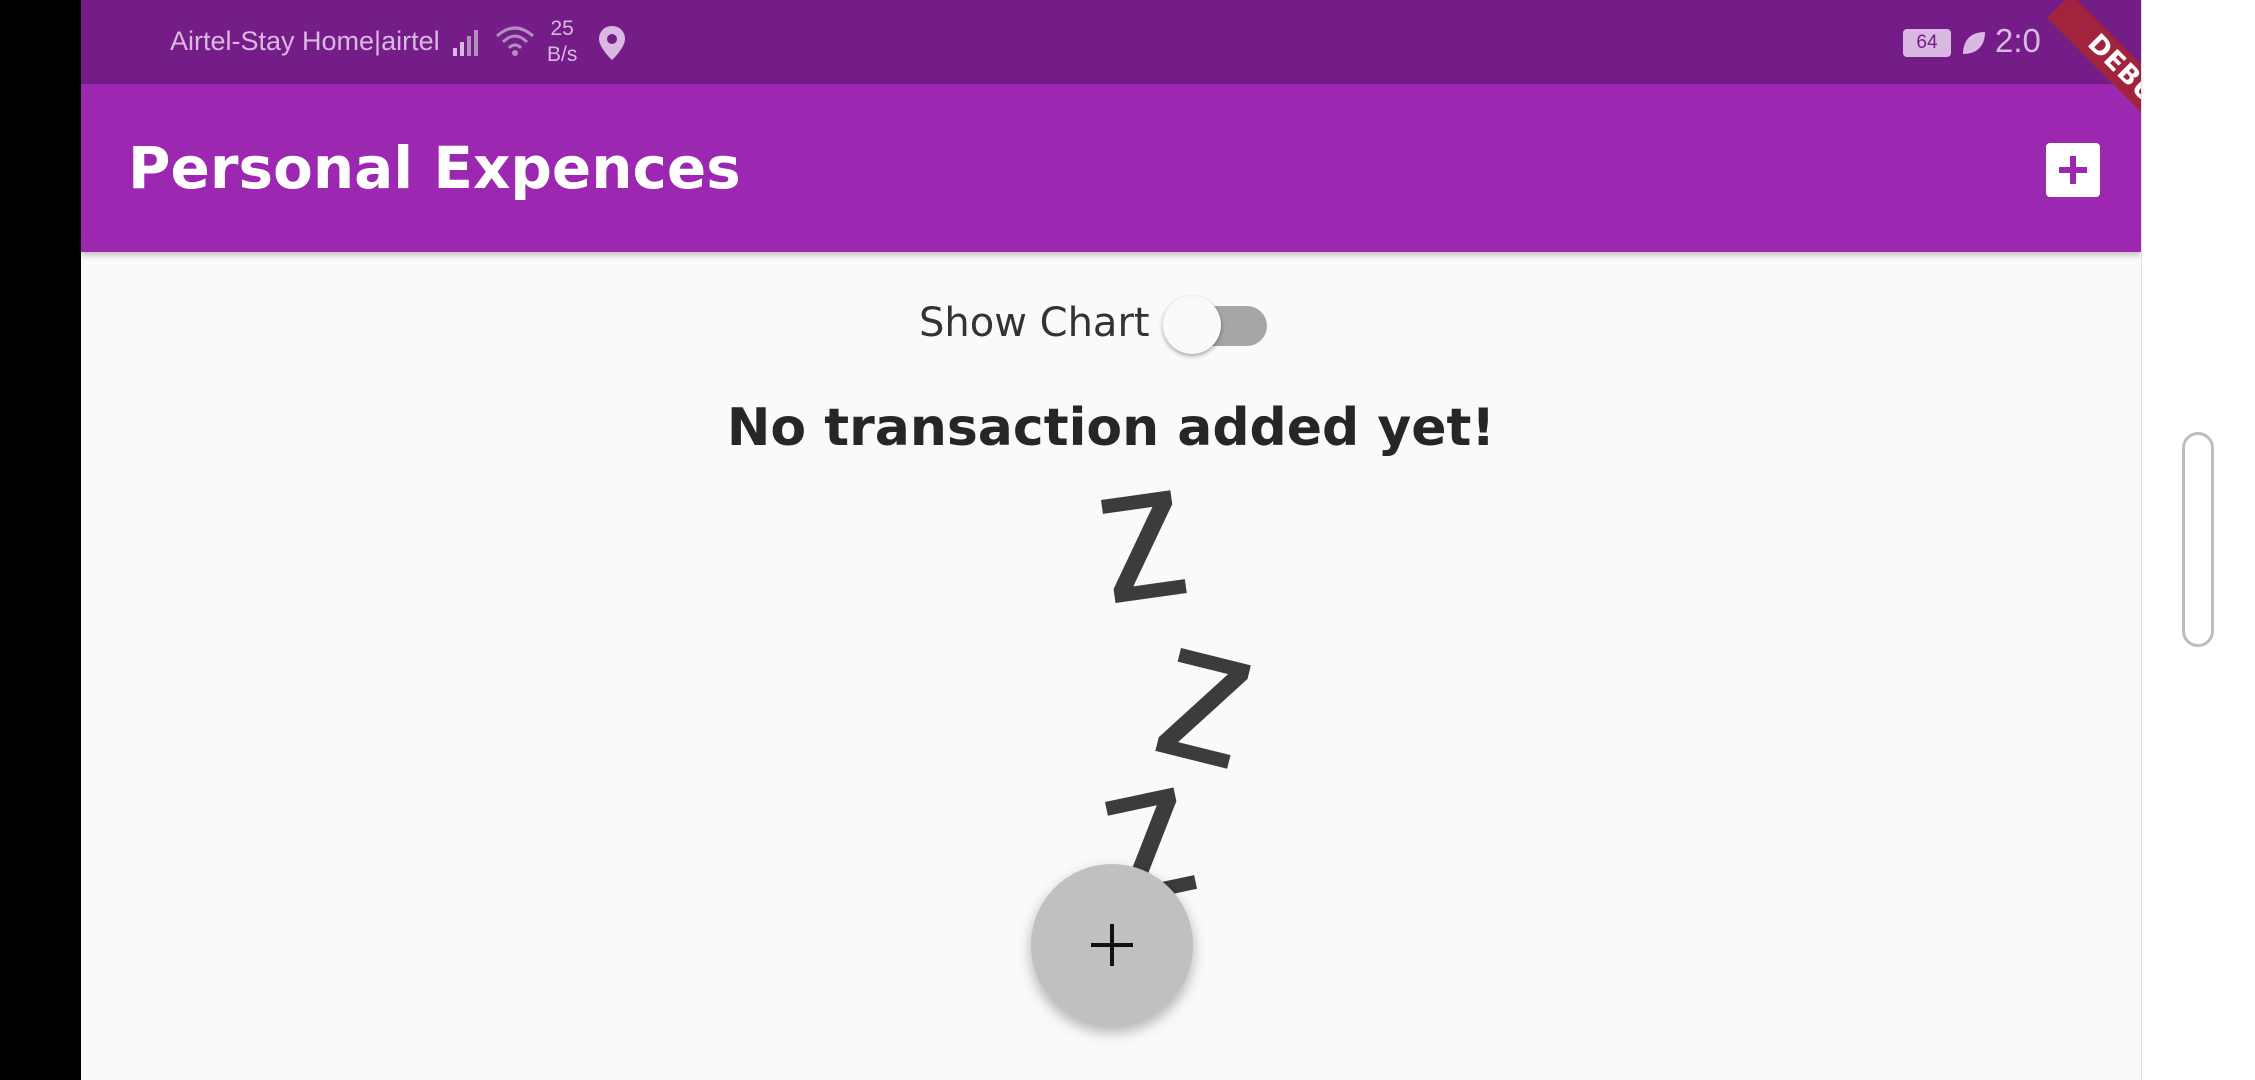 The height and width of the screenshot is (1080, 2255). Describe the element at coordinates (305, 41) in the screenshot. I see `carrier-label: Airtel-Stay Home|airtel` at that location.